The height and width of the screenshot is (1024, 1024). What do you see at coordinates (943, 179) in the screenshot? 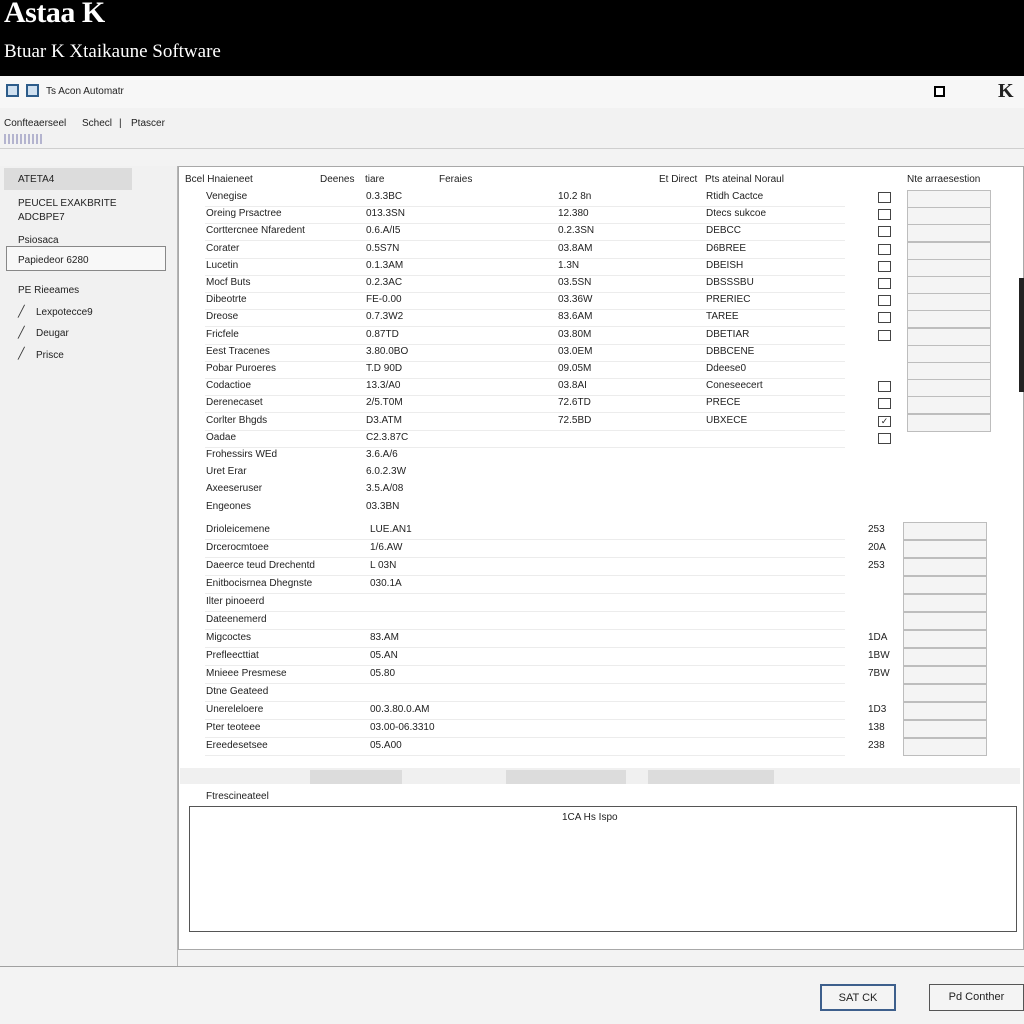
I see `column-header-extra: Nte arraesestion` at bounding box center [943, 179].